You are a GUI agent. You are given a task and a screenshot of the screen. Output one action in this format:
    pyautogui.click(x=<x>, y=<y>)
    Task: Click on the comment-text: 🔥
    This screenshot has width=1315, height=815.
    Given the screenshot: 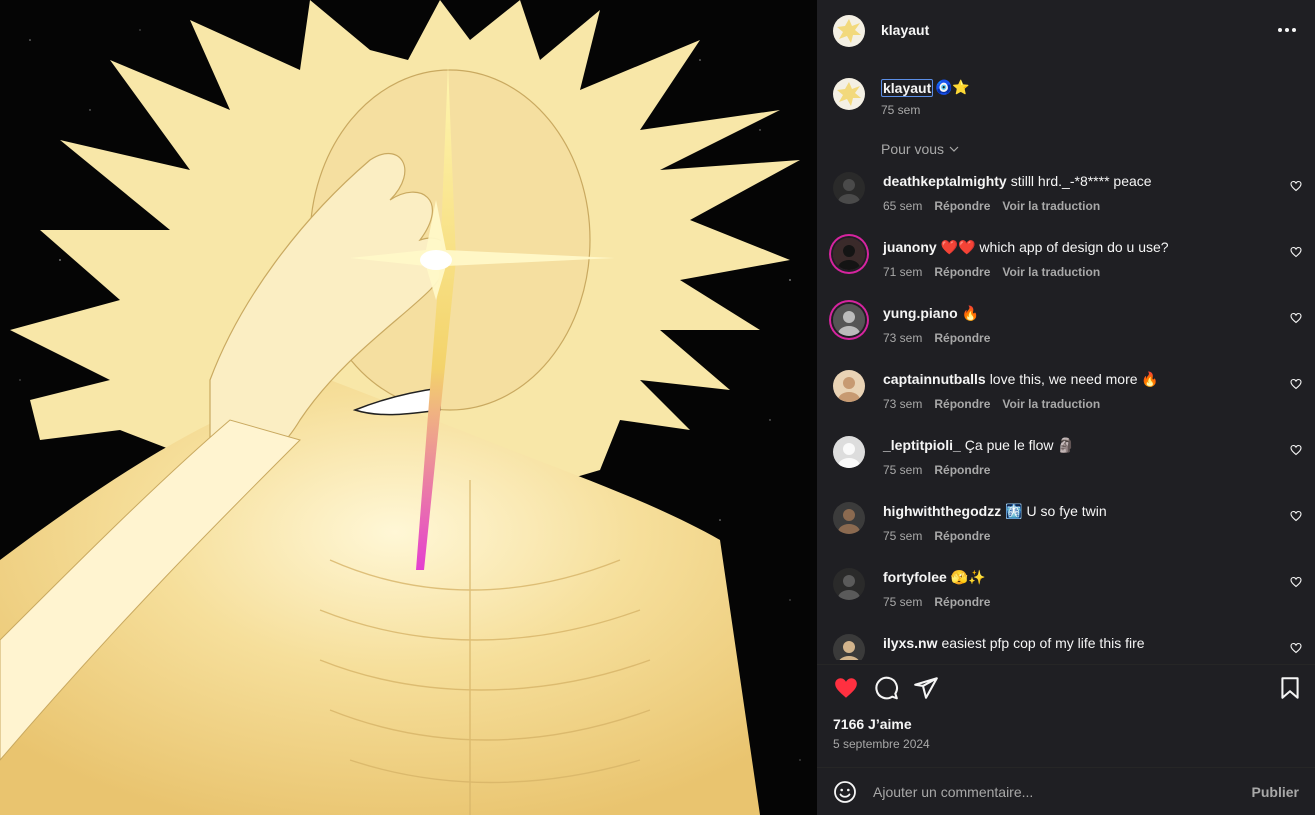 What is the action you would take?
    pyautogui.click(x=970, y=313)
    